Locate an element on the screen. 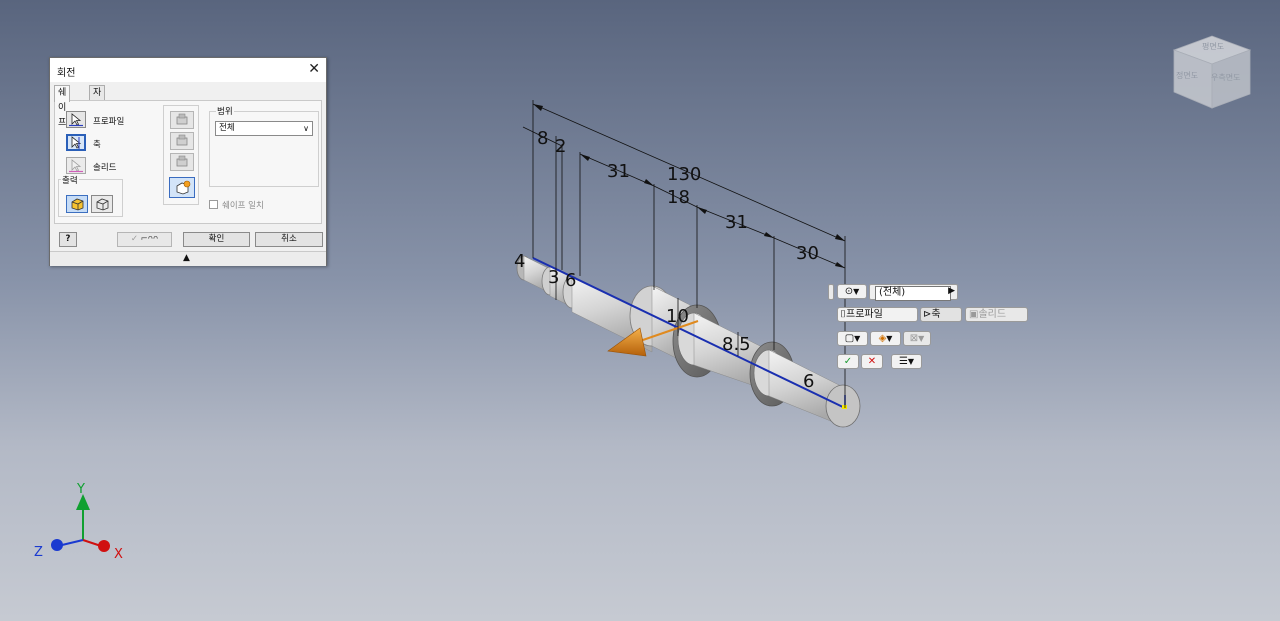  range-select-value: 전체 is located at coordinates (227, 128).